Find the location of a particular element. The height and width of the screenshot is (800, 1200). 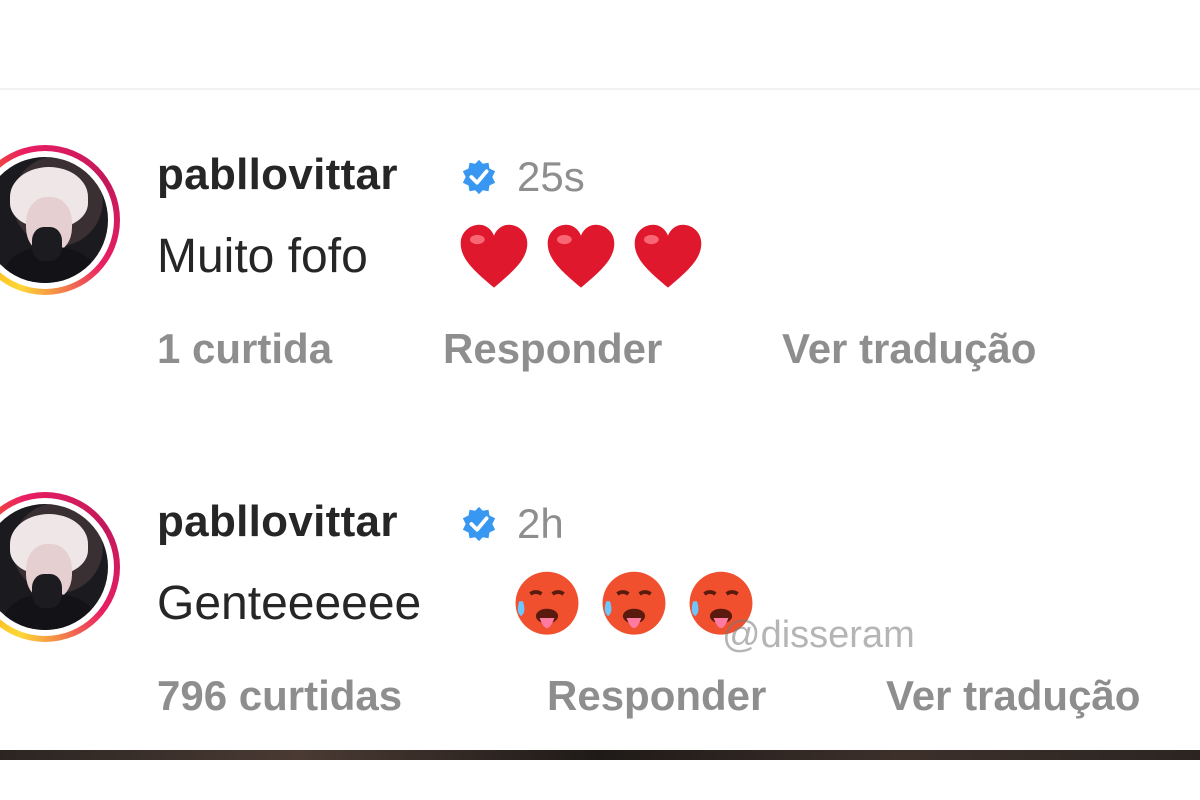

likes-count: 796 curtidas is located at coordinates (279, 696).